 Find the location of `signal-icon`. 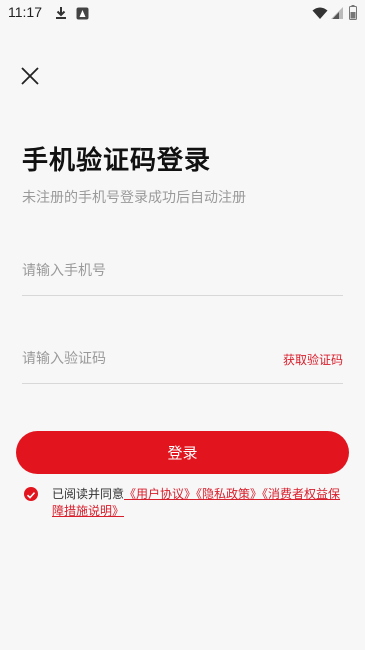

signal-icon is located at coordinates (337, 14).